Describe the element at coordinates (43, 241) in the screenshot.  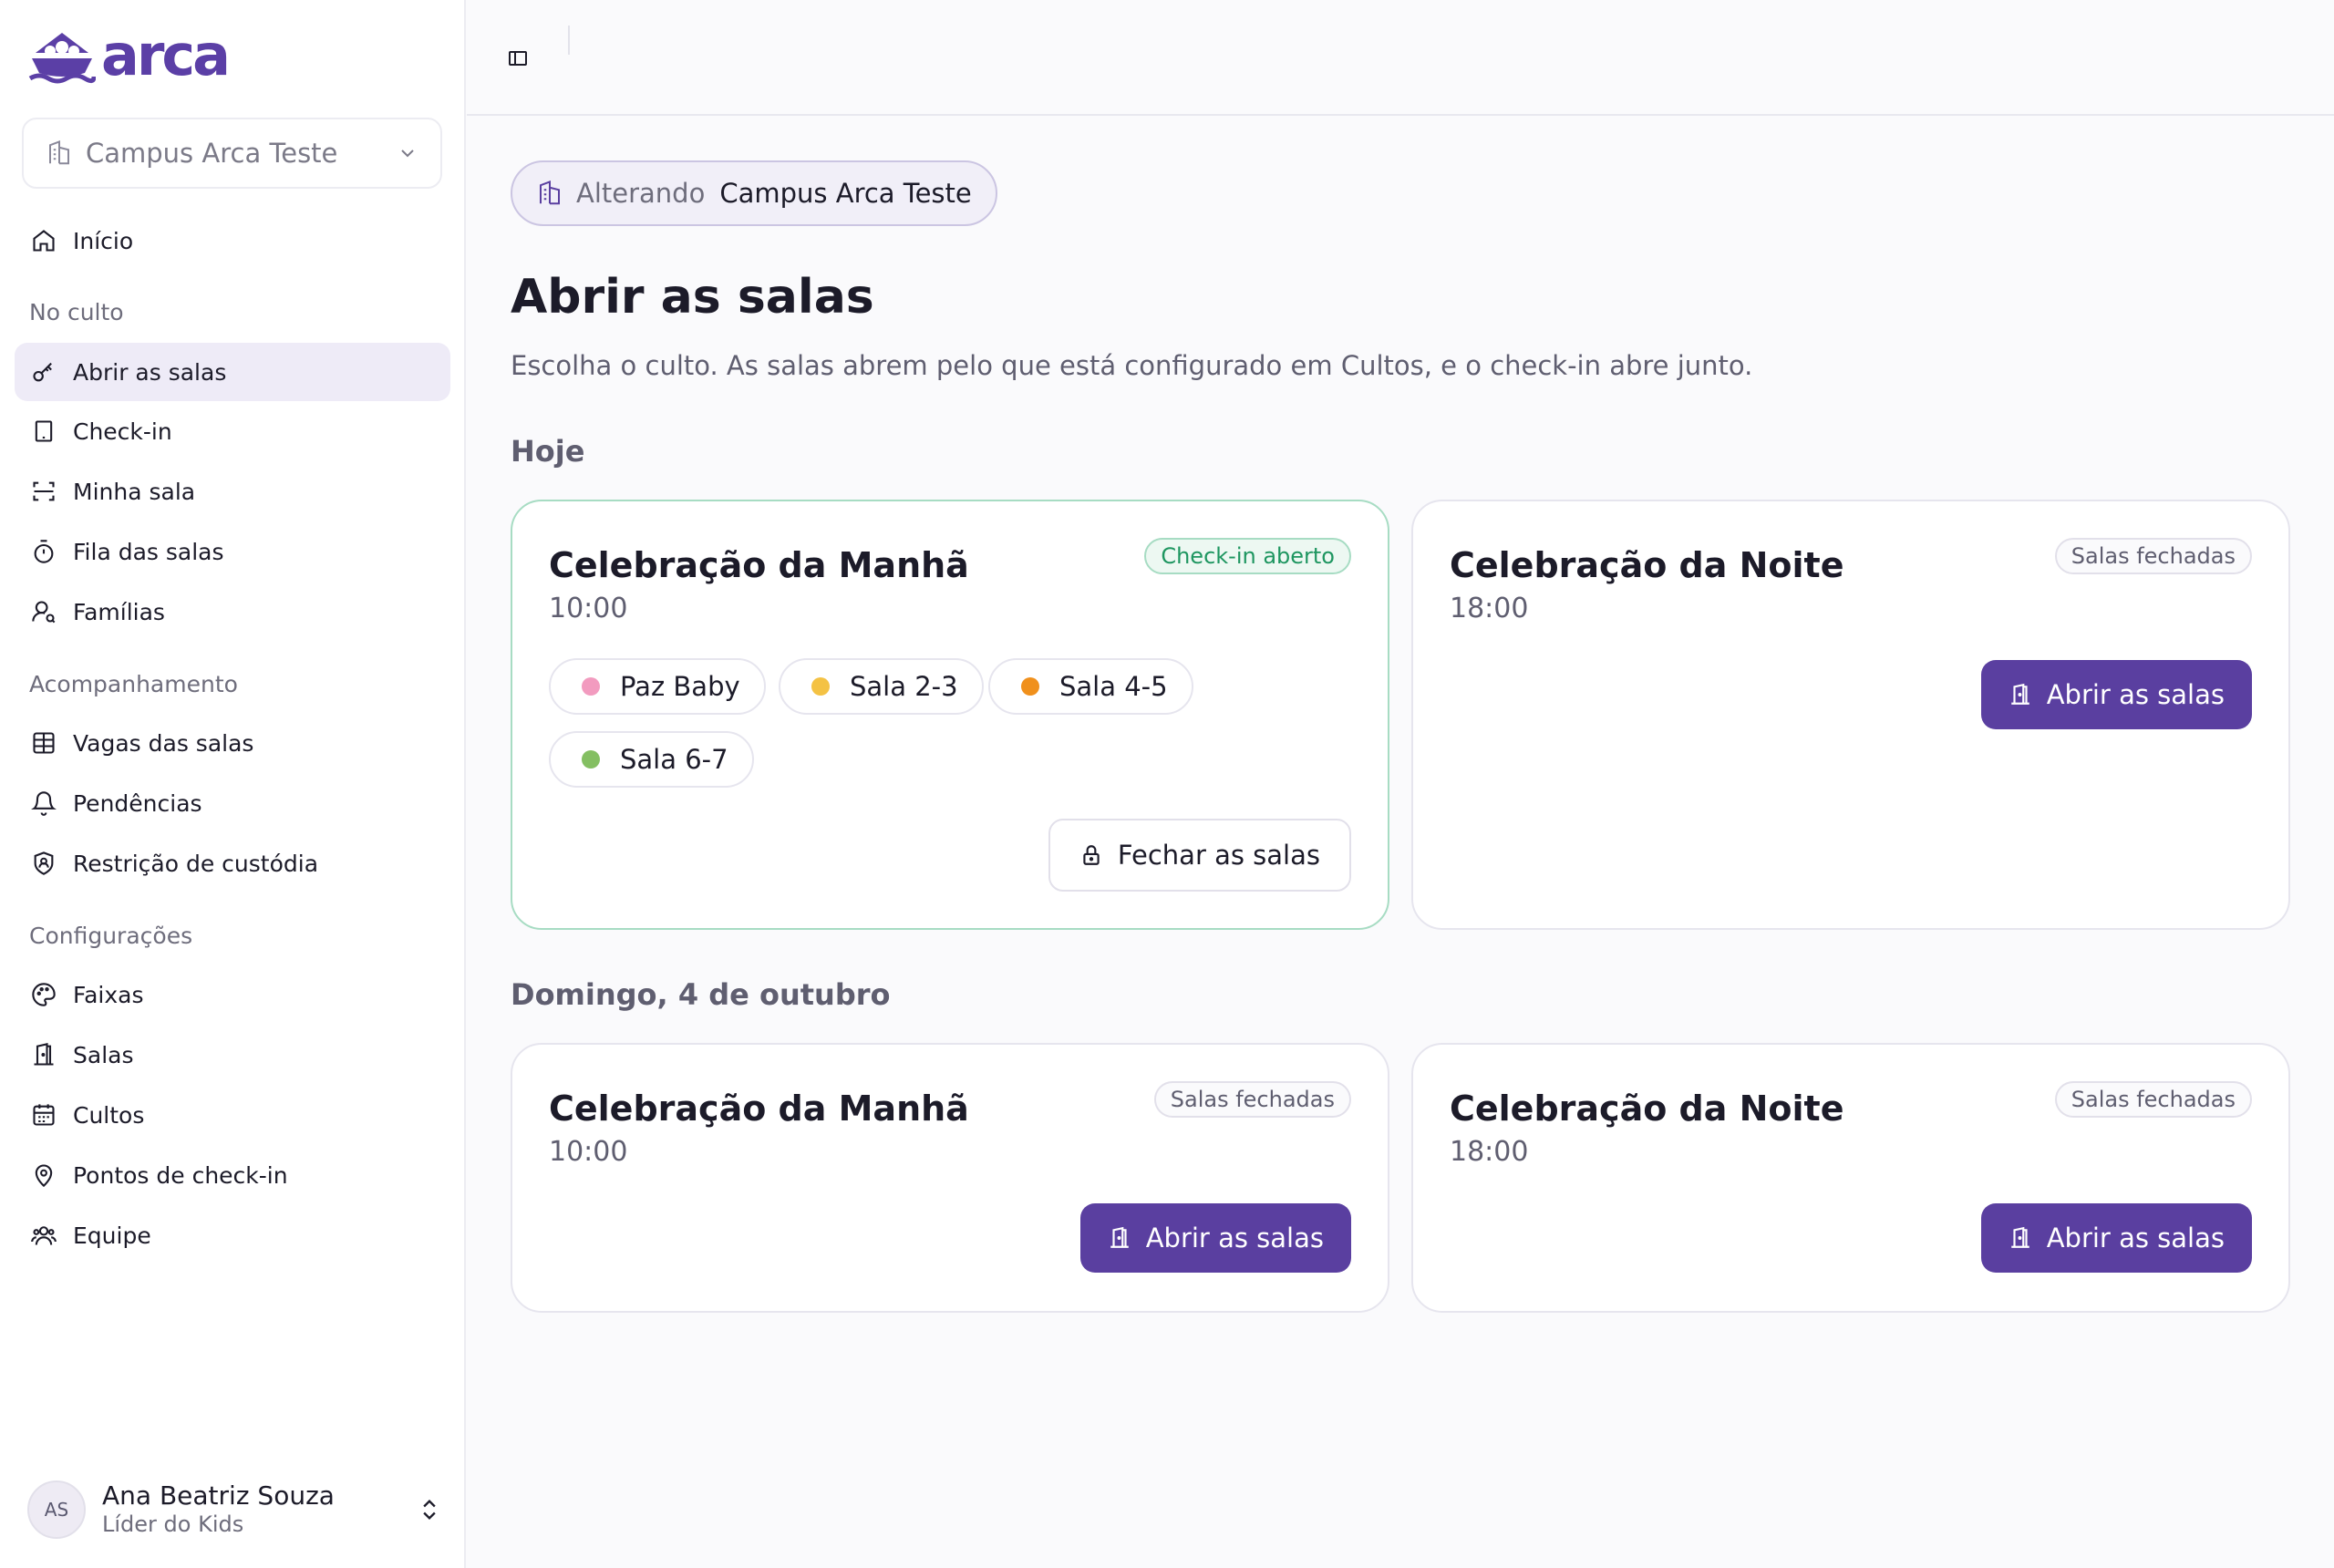
I see `home-icon` at that location.